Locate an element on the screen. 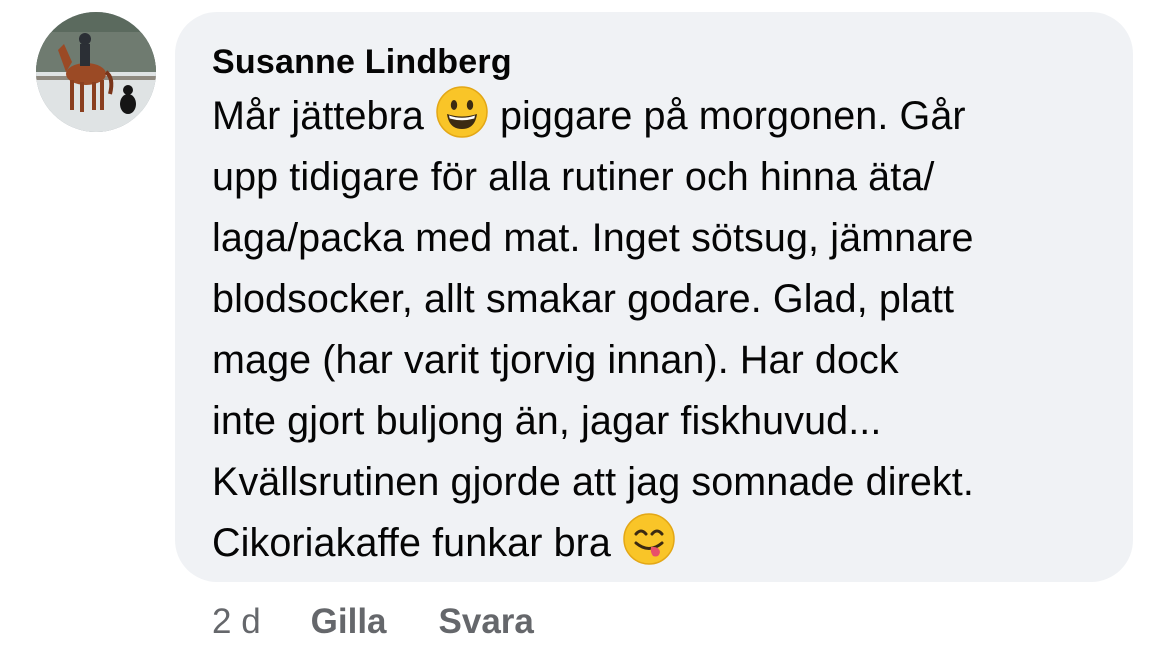 The width and height of the screenshot is (1170, 662). comment-actions: 2 d Gilla Svara is located at coordinates (399, 622).